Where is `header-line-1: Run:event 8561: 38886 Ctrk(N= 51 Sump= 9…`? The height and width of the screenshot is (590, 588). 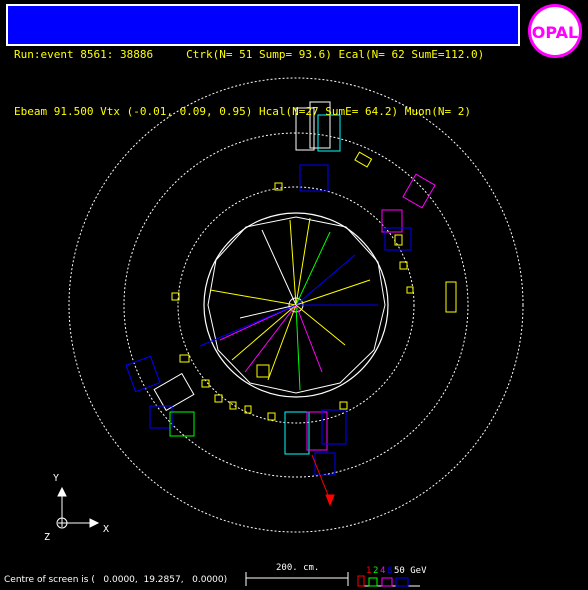
header-line-1: Run:event 8561: 38886 Ctrk(N= 51 Sump= 9… is located at coordinates (249, 54).